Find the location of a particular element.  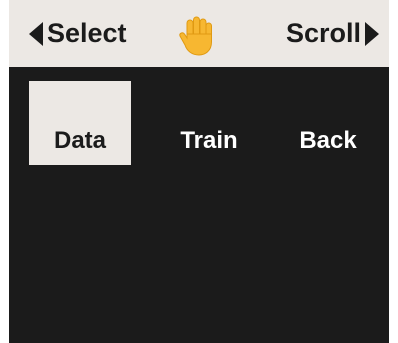

menu-item-back: Back is located at coordinates (328, 123).